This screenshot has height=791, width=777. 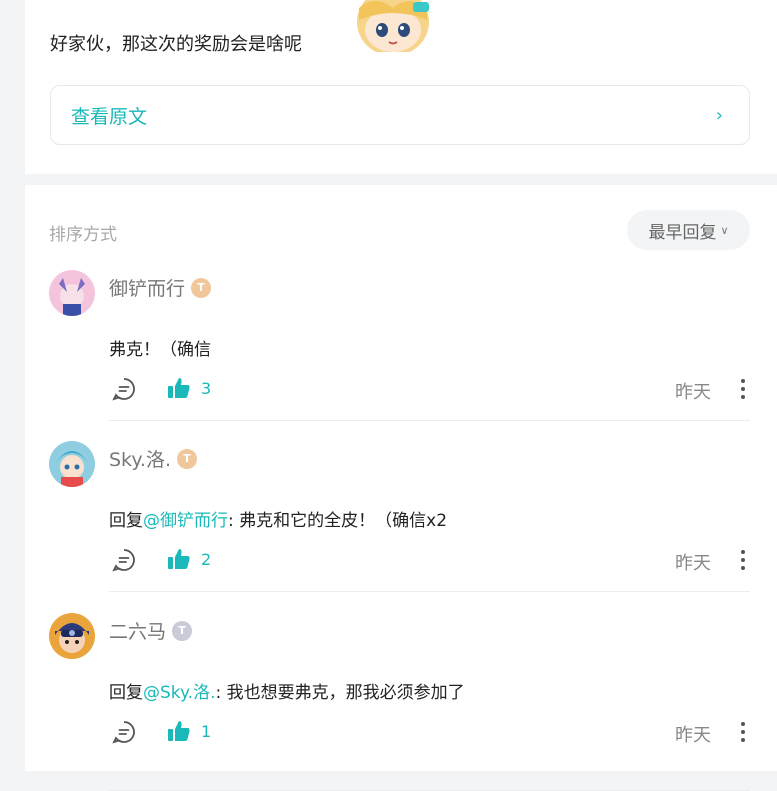 I want to click on mention-link: @Sky.洛., so click(x=179, y=693).